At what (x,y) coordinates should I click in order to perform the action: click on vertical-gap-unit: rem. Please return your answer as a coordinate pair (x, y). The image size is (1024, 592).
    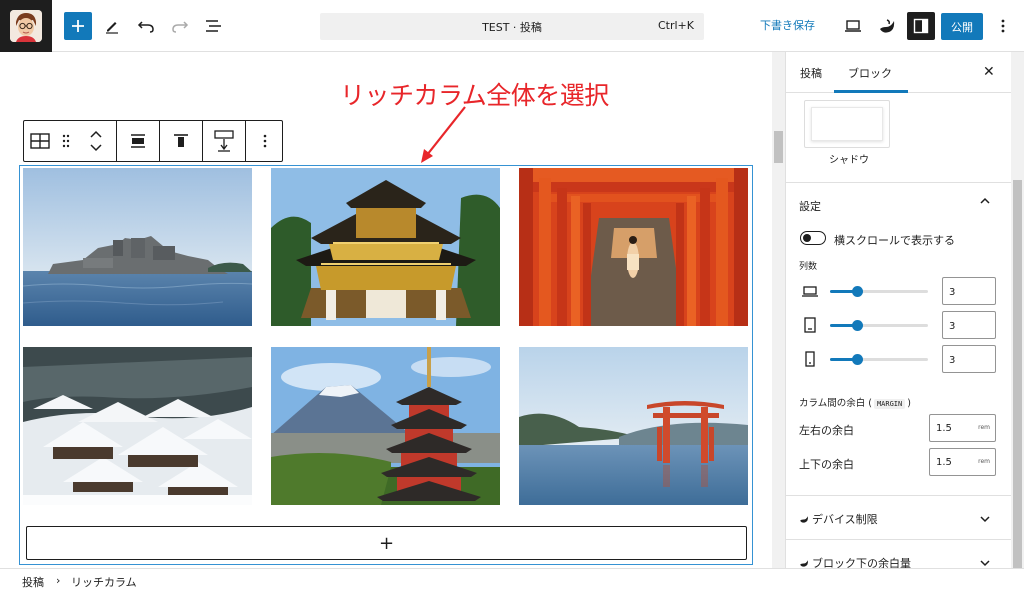
    Looking at the image, I should click on (984, 461).